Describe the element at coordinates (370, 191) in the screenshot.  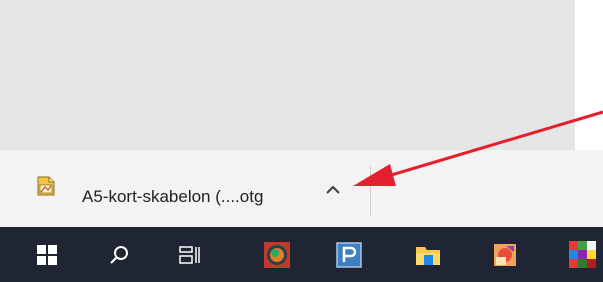
I see `shelf-divider` at that location.